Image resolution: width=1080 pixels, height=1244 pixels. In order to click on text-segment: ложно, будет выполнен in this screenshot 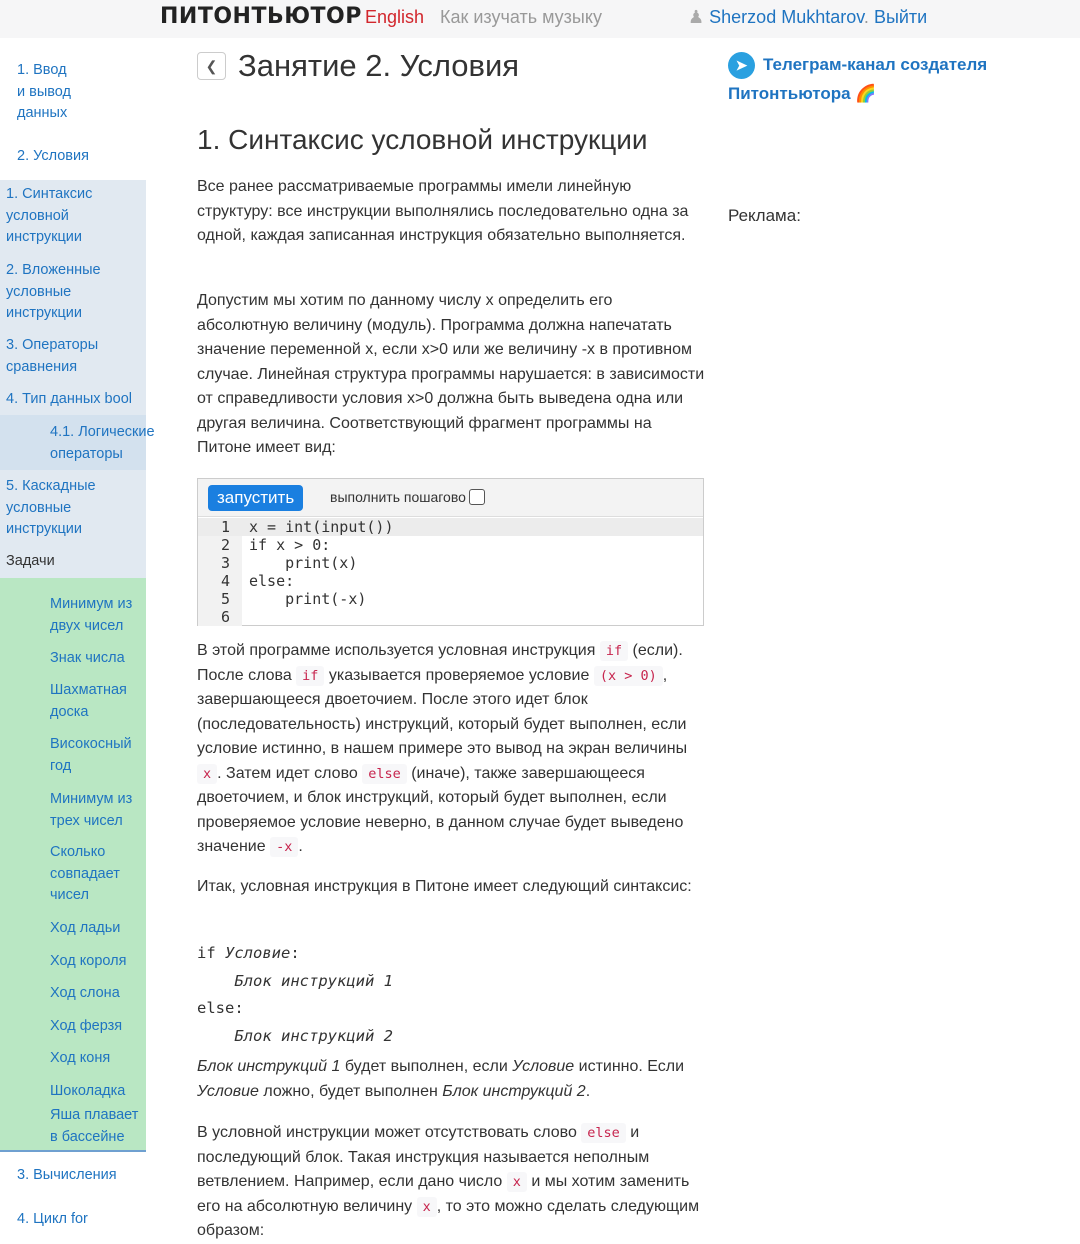, I will do `click(350, 1091)`.